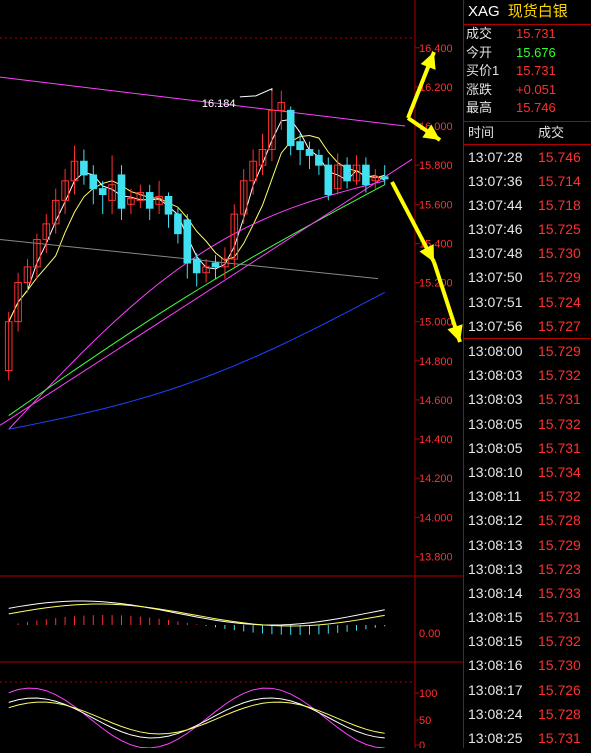 The height and width of the screenshot is (753, 591). I want to click on tick-row: 13:07:44 15.718, so click(527, 205).